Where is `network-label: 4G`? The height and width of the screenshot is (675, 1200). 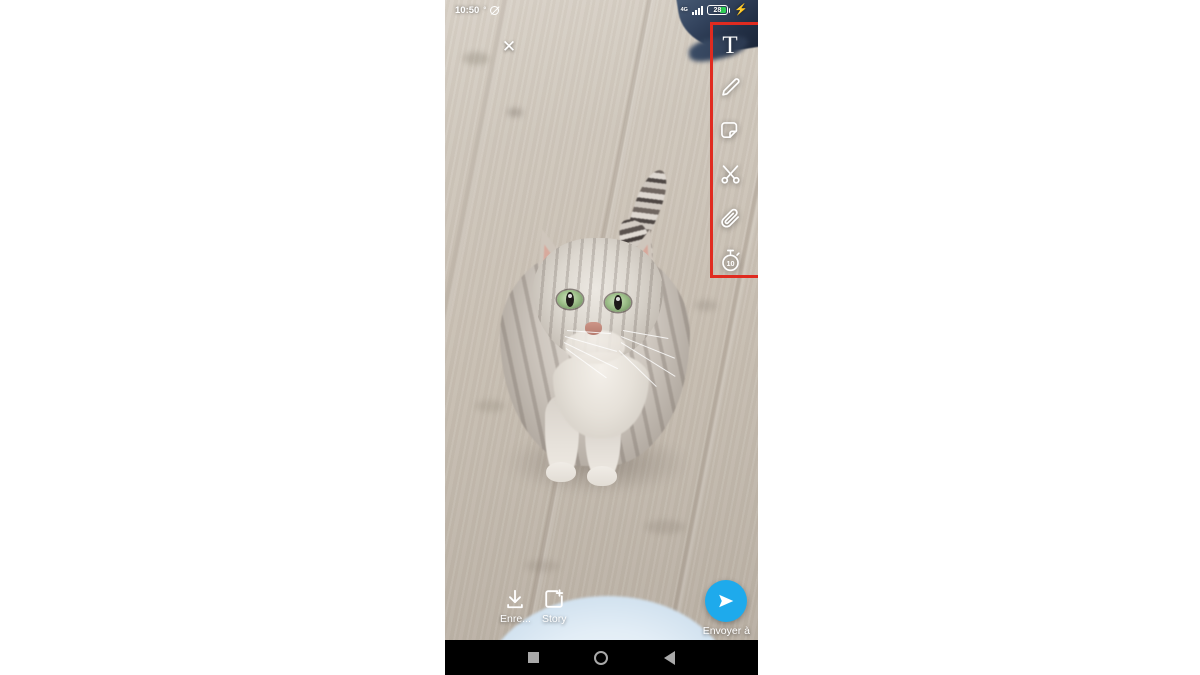 network-label: 4G is located at coordinates (684, 9).